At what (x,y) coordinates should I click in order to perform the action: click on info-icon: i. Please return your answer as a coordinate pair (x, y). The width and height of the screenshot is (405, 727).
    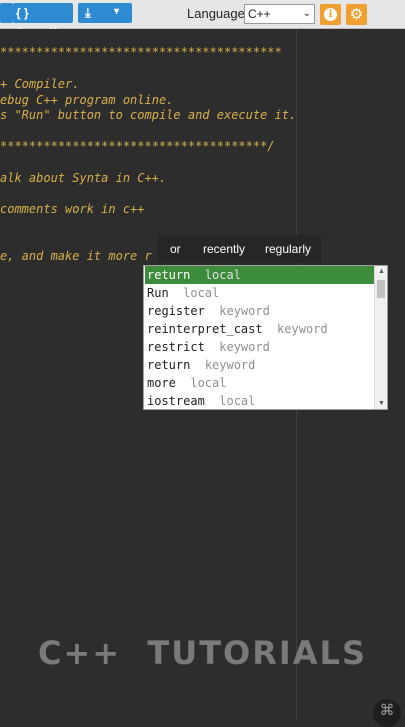
    Looking at the image, I should click on (330, 14).